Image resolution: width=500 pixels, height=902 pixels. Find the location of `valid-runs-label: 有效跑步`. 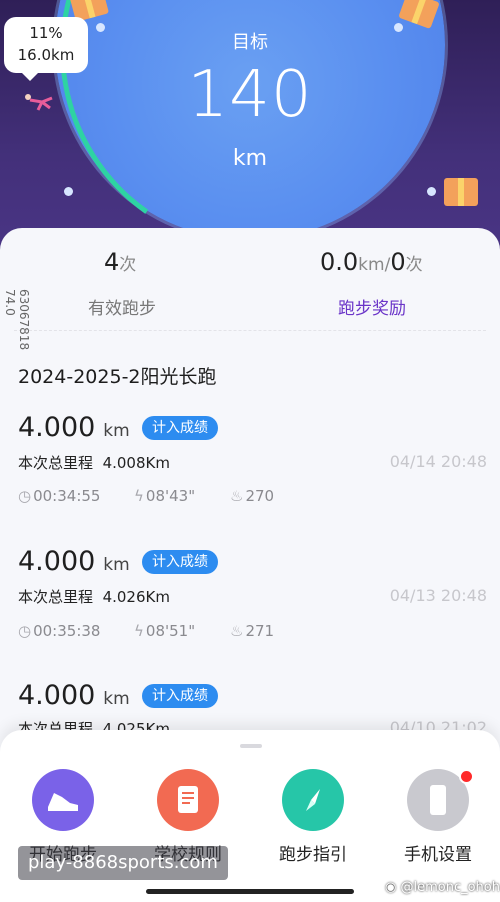

valid-runs-label: 有效跑步 is located at coordinates (122, 309).